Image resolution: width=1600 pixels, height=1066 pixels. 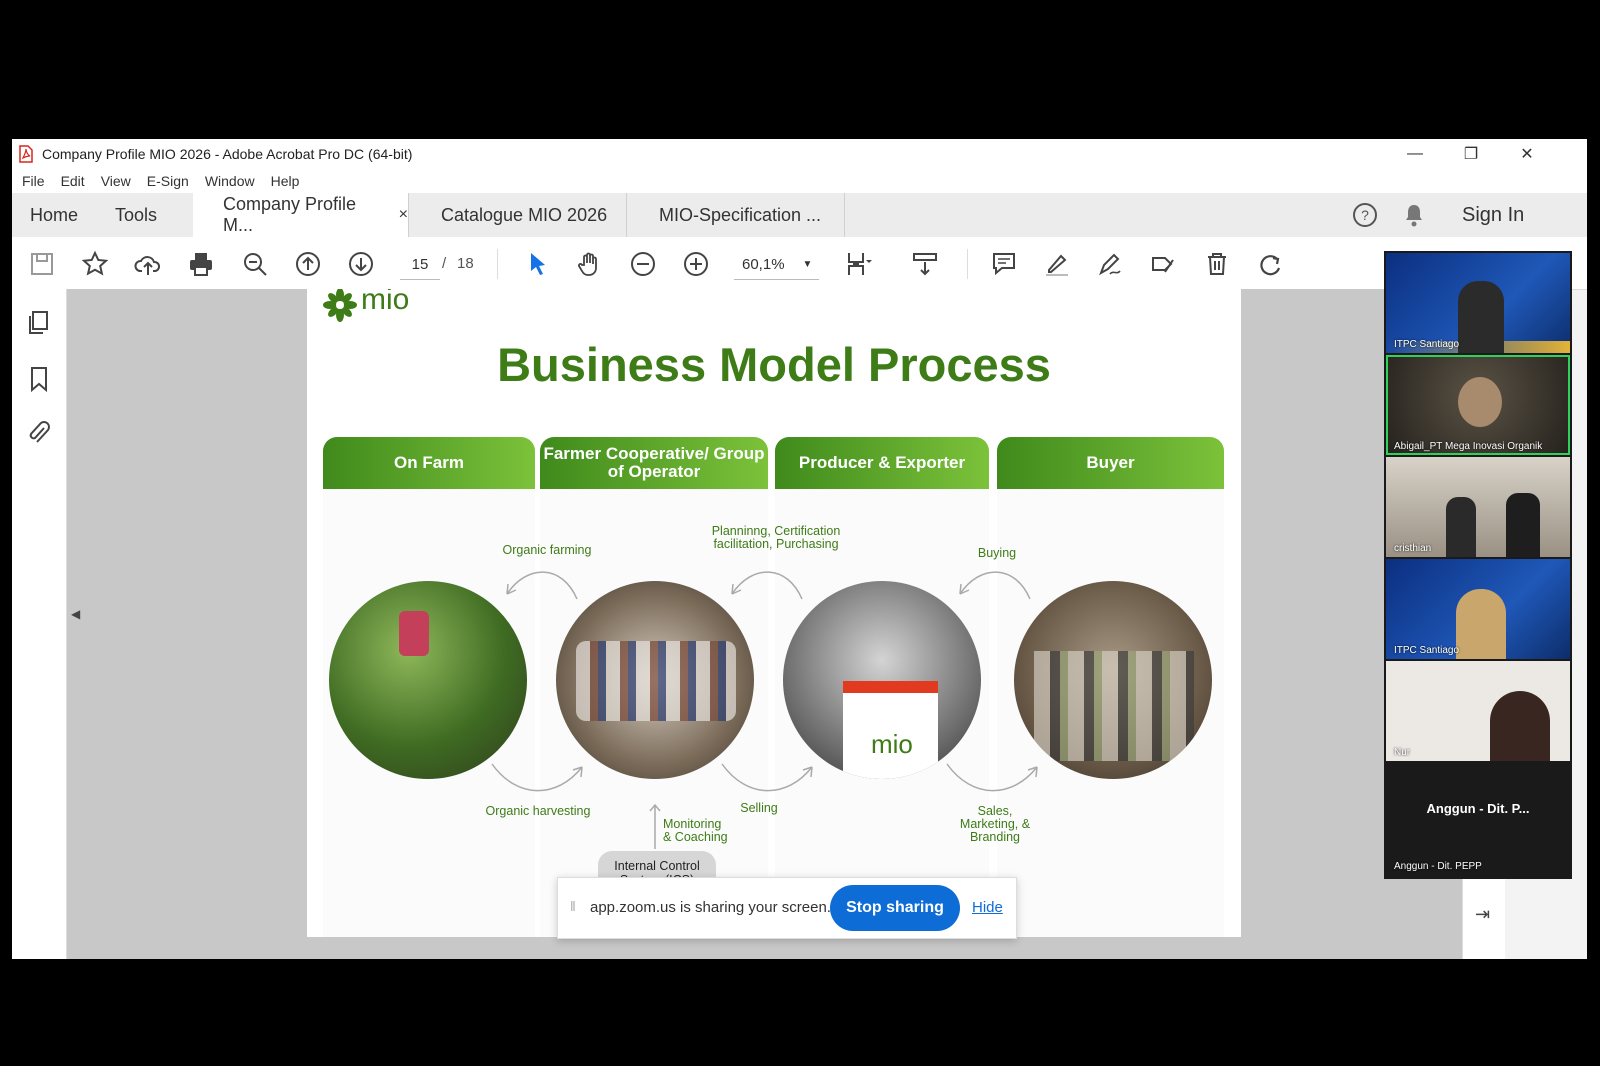 What do you see at coordinates (230, 181) in the screenshot?
I see `menu-window: Window` at bounding box center [230, 181].